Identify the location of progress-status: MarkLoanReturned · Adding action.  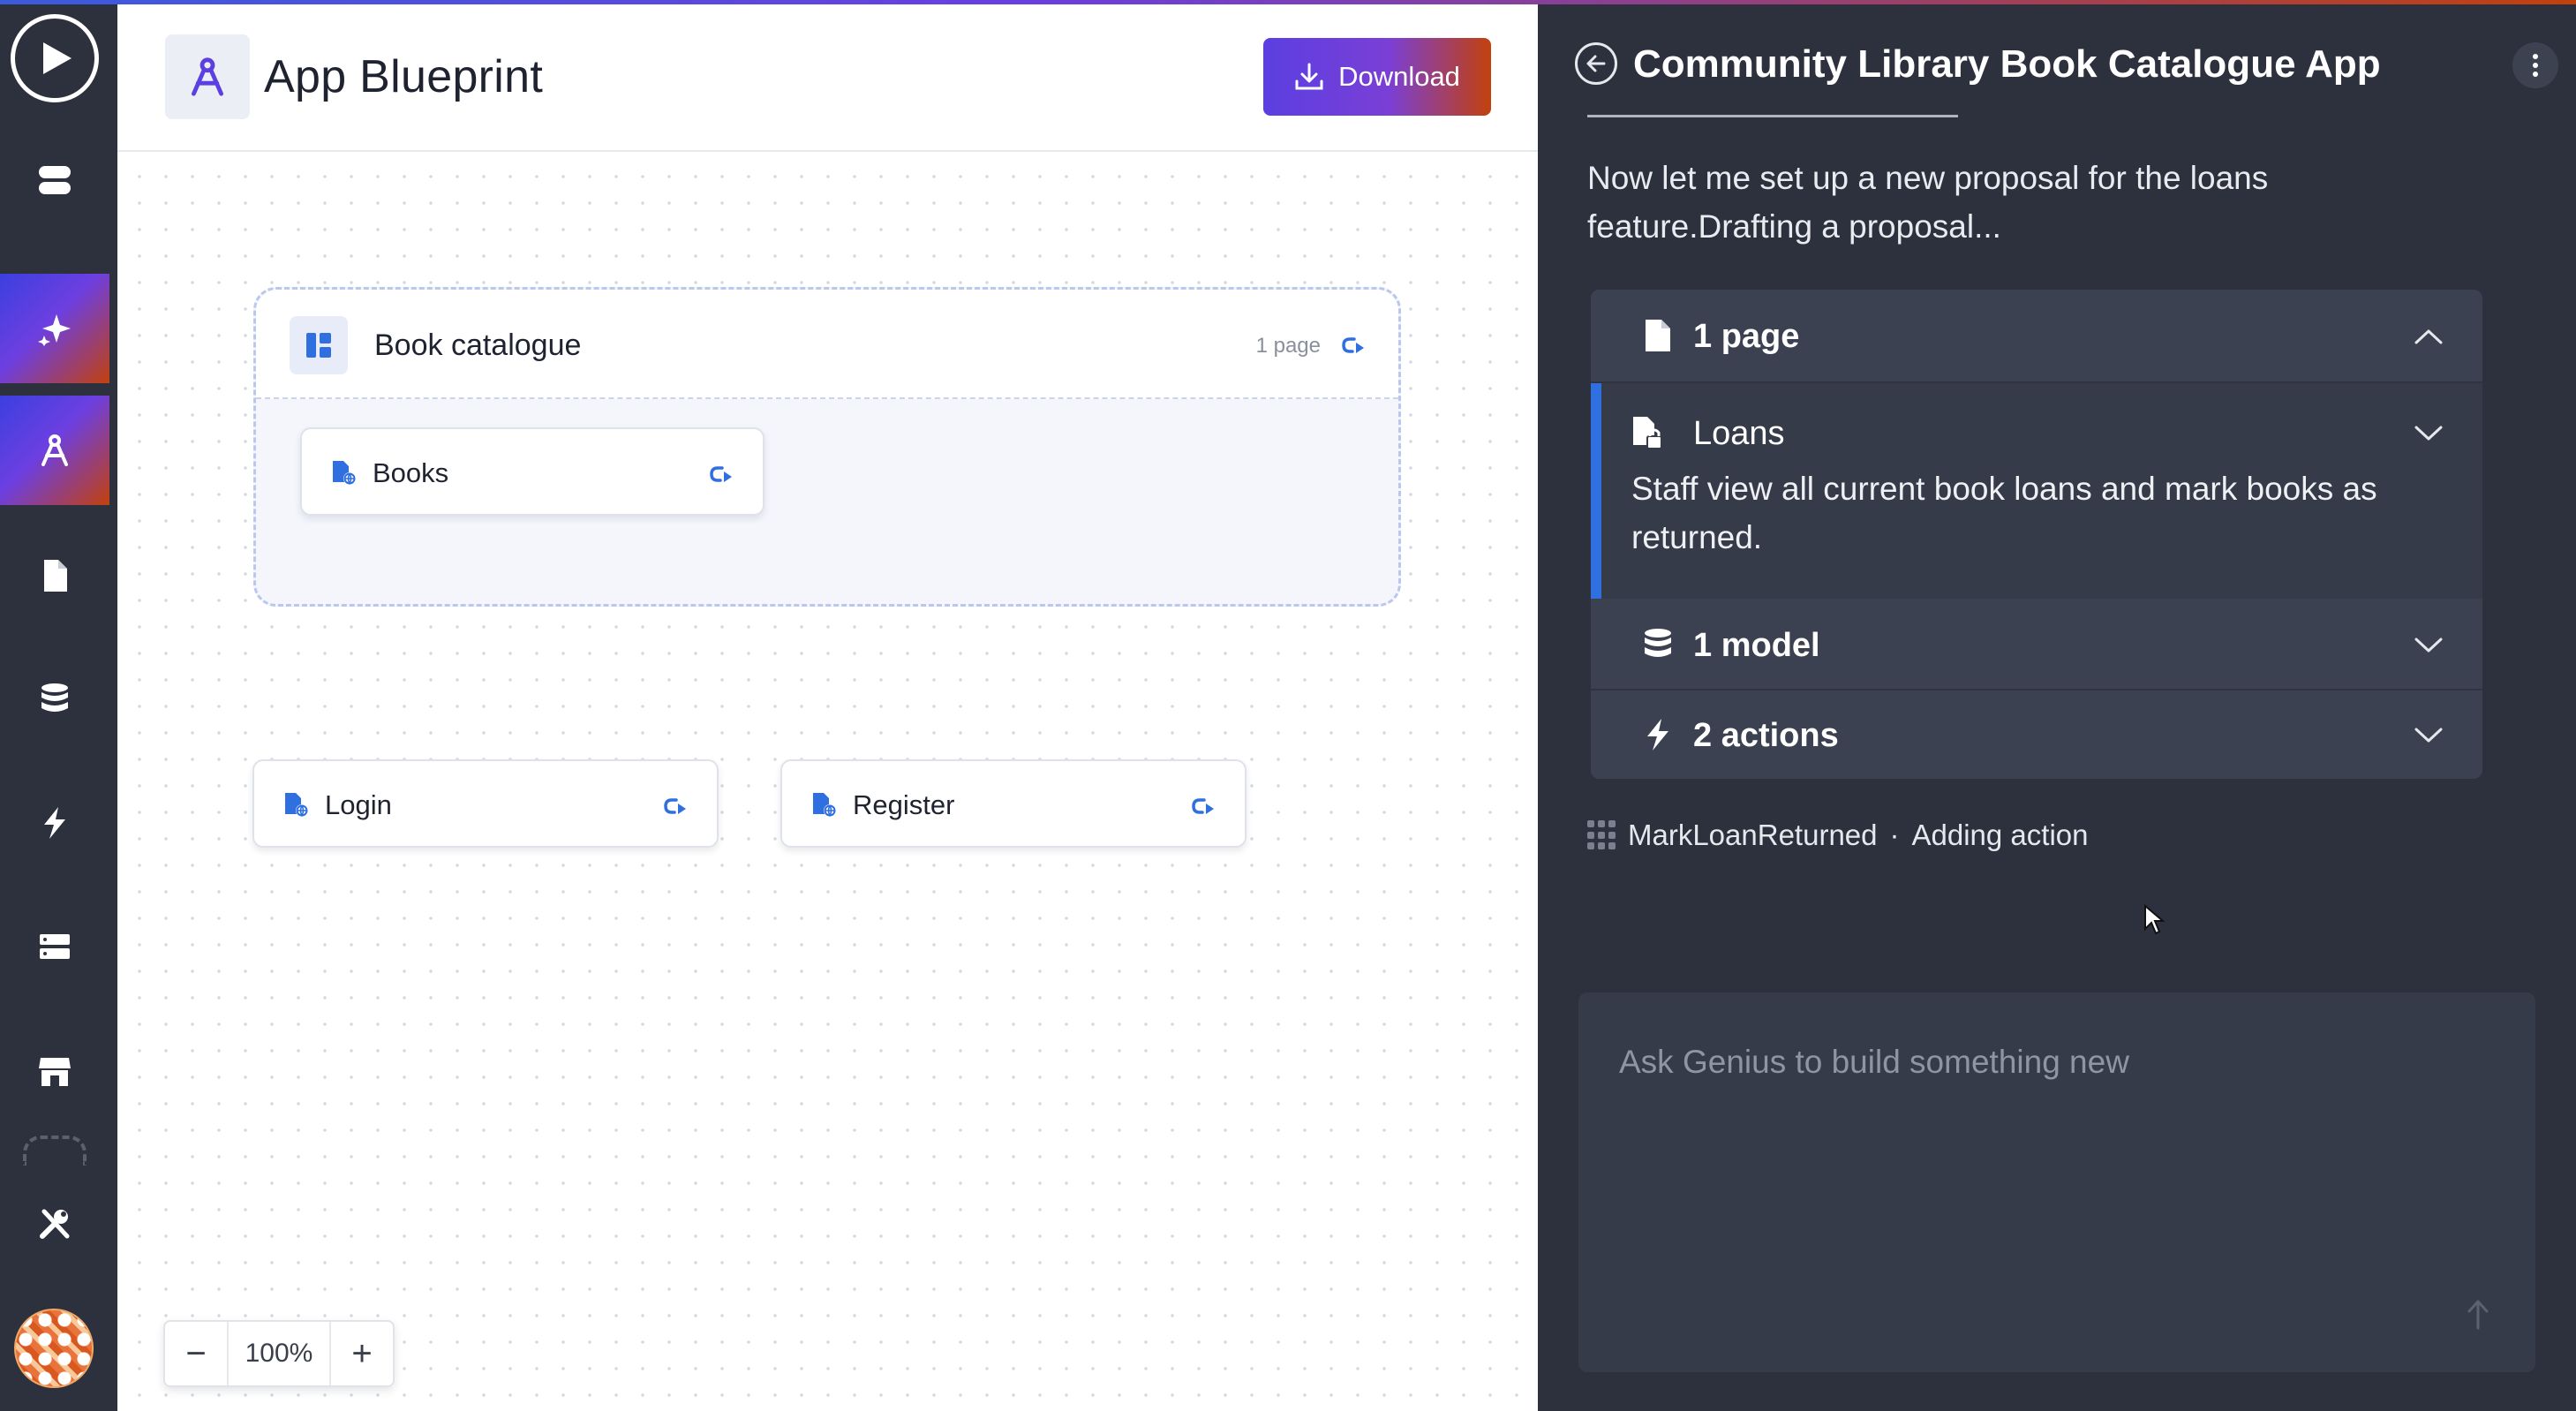
(1838, 836).